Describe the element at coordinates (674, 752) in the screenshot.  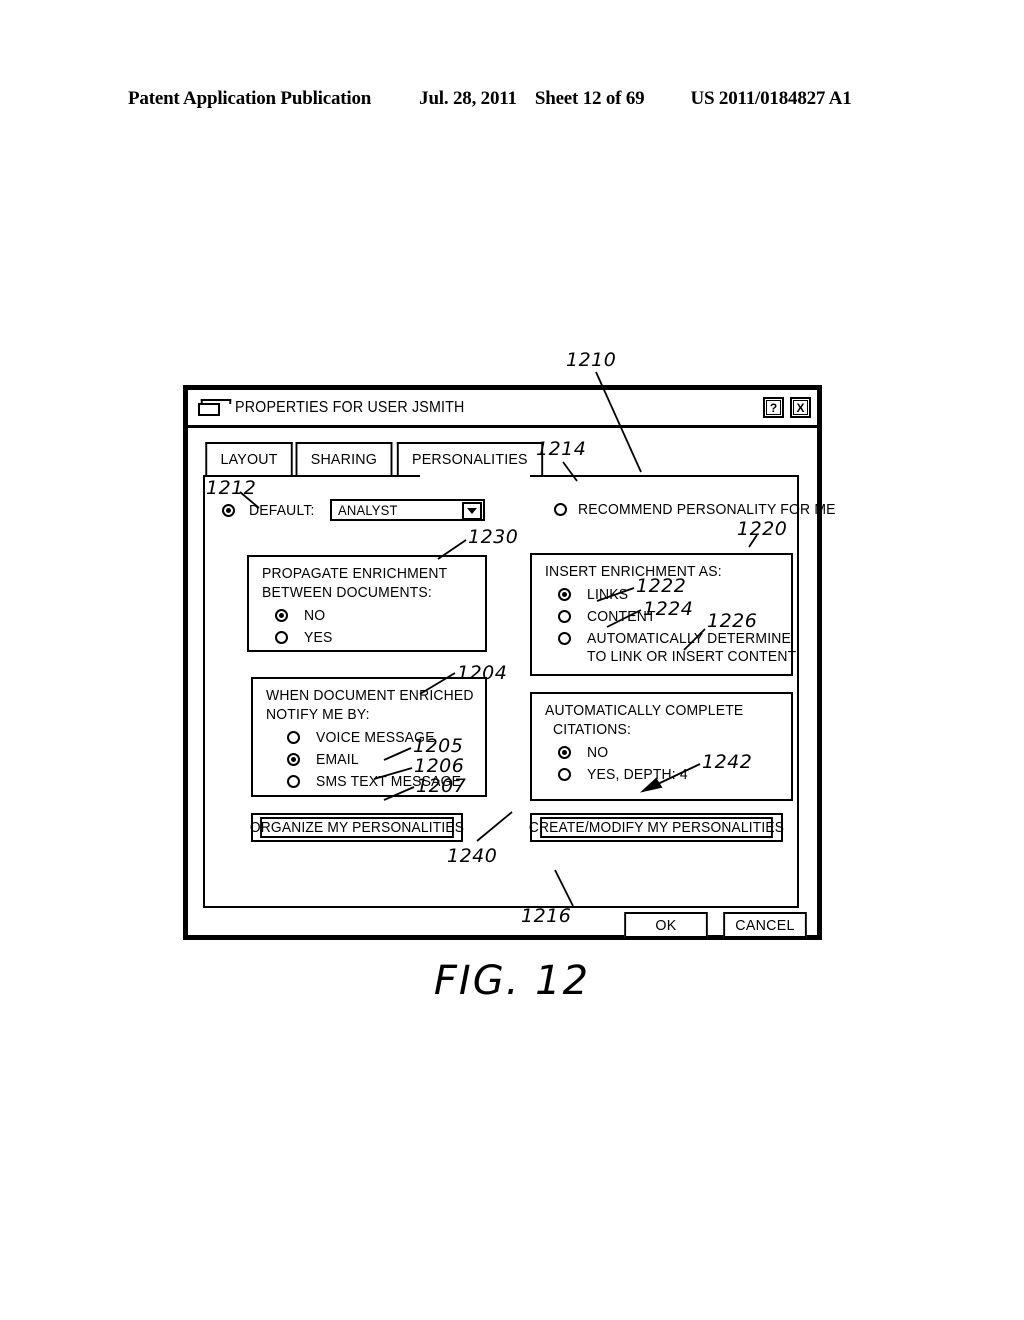
I see `citations-option-no: NO` at that location.